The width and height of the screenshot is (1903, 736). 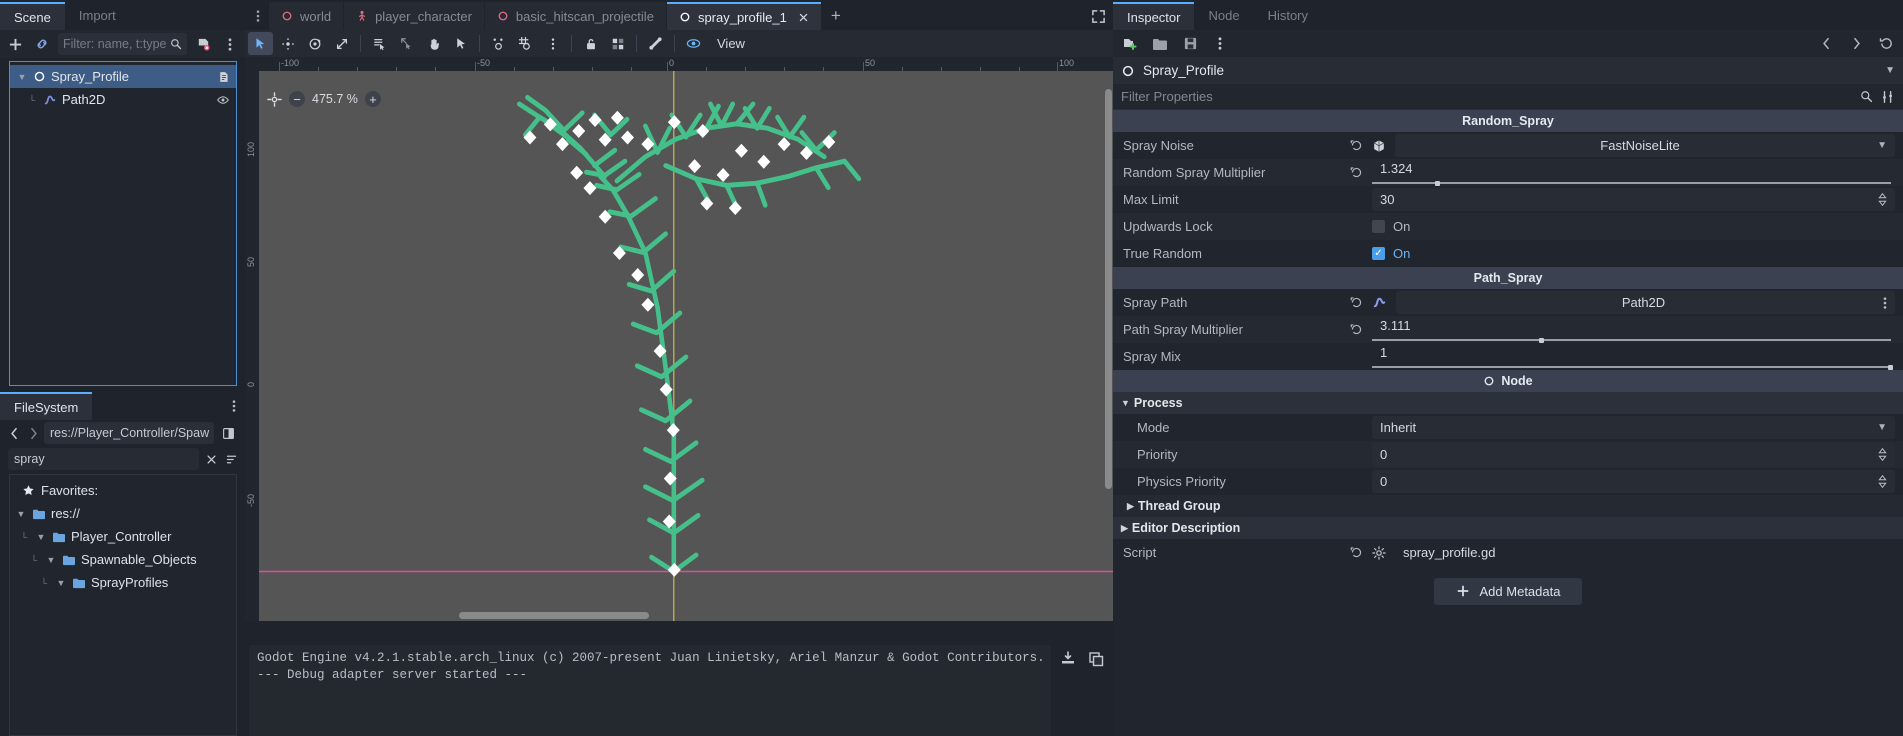 What do you see at coordinates (1508, 591) in the screenshot?
I see `add-metadata-button: Add Metadata` at bounding box center [1508, 591].